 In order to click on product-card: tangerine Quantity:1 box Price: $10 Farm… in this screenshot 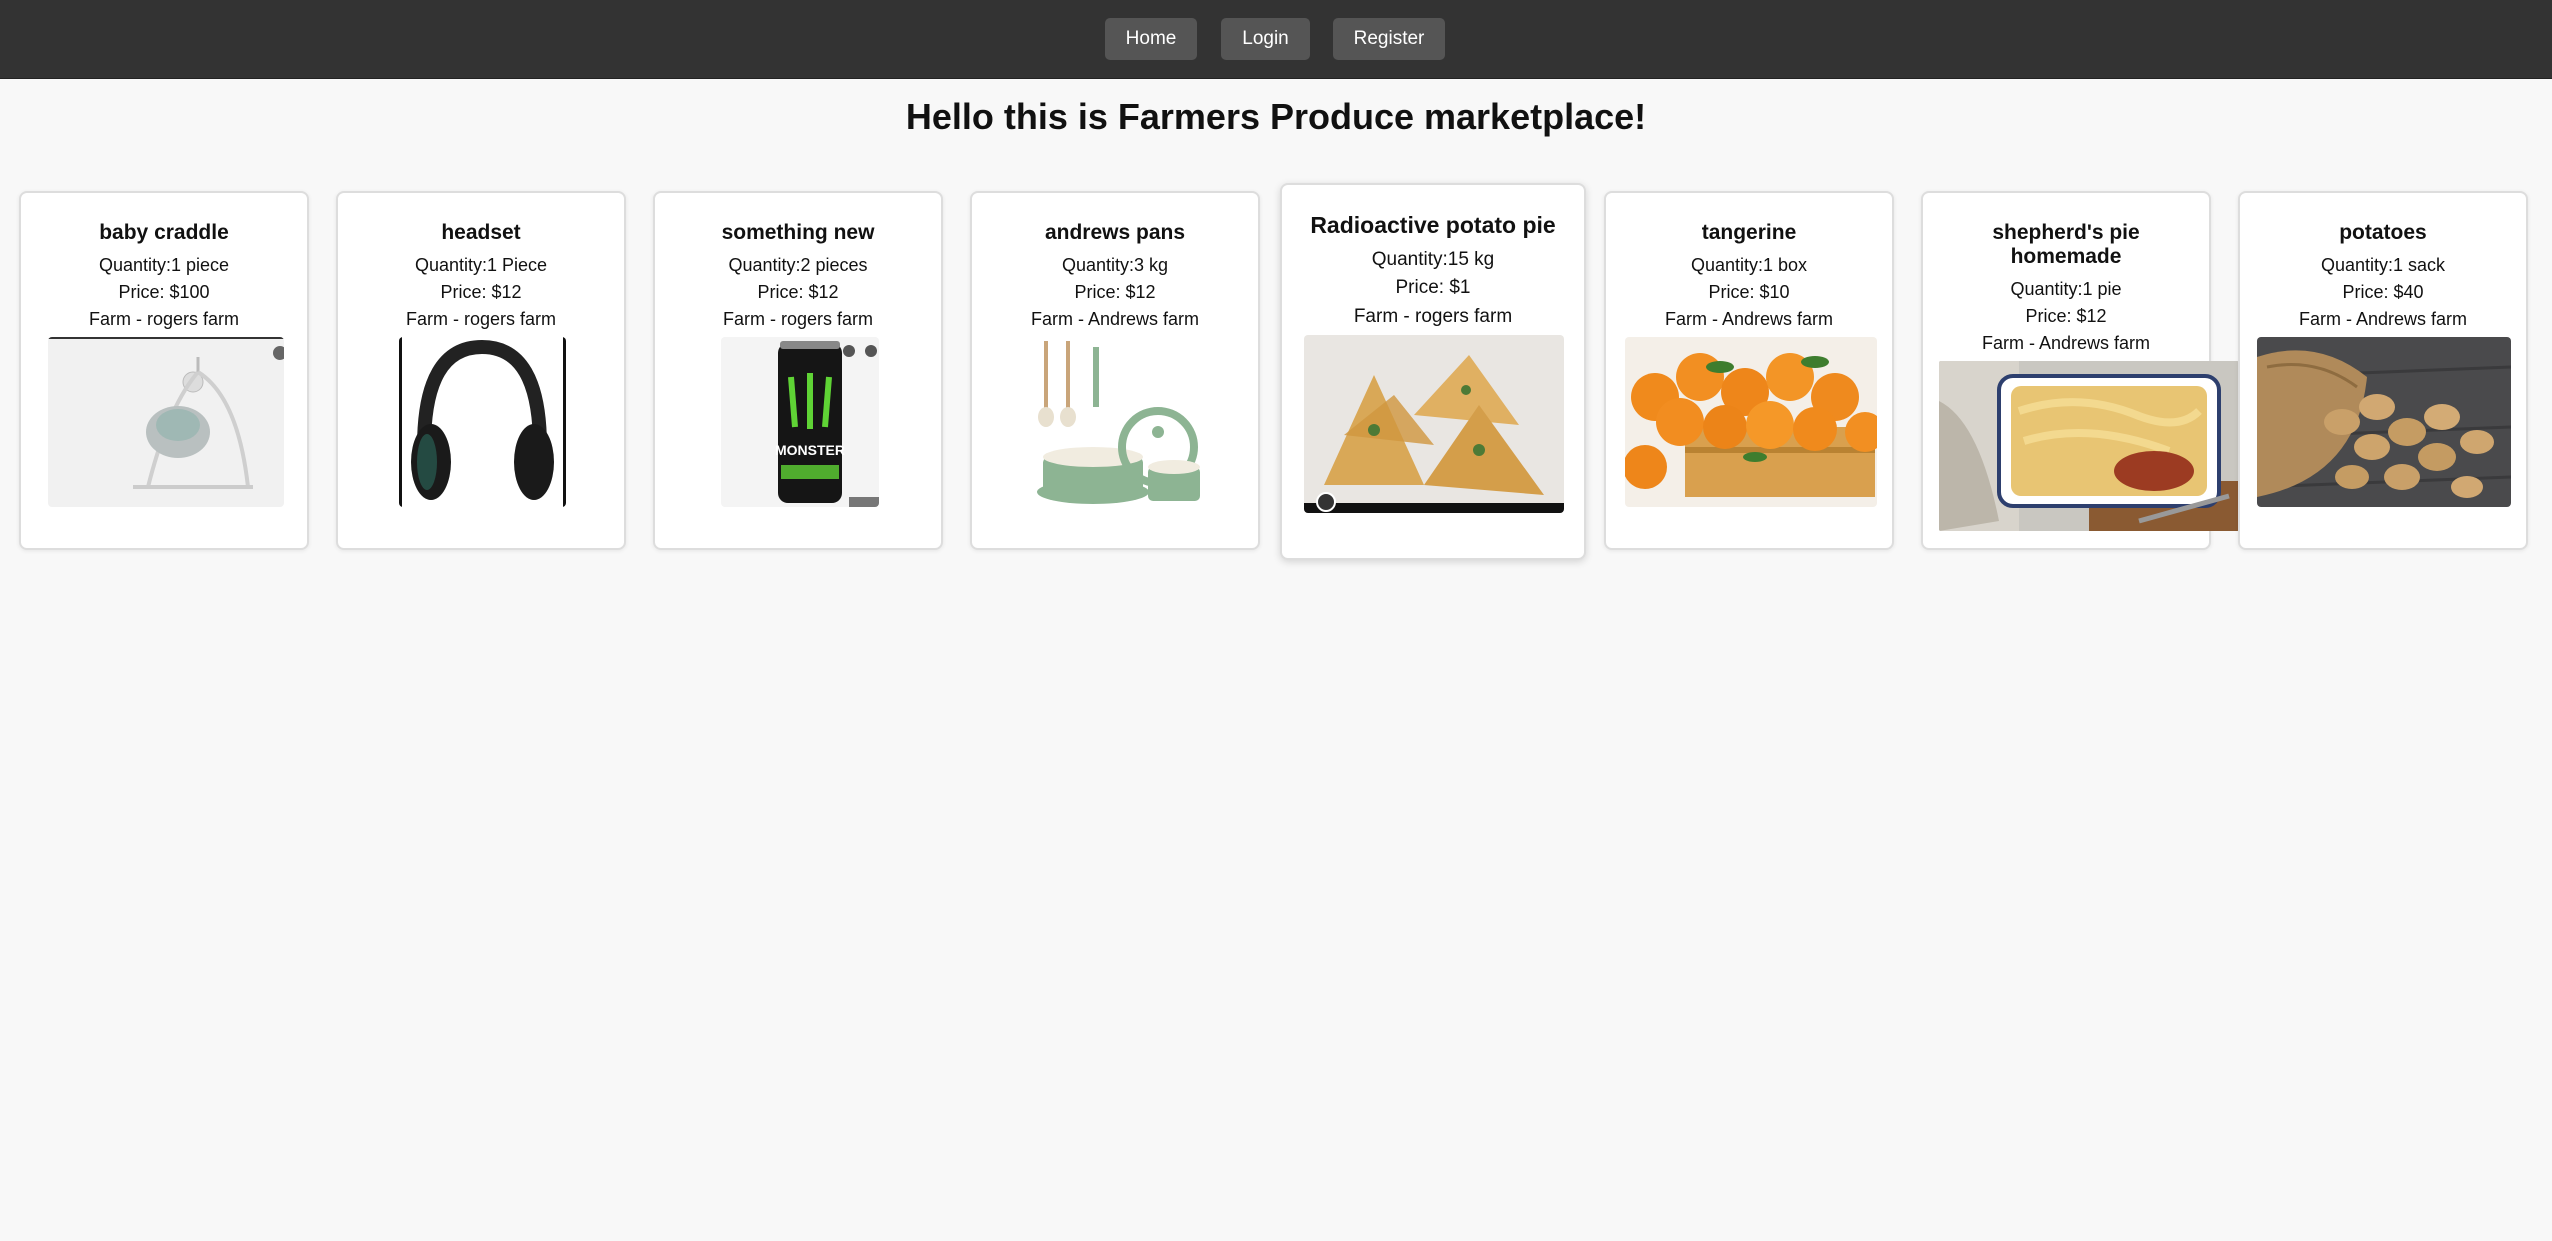, I will do `click(1749, 370)`.